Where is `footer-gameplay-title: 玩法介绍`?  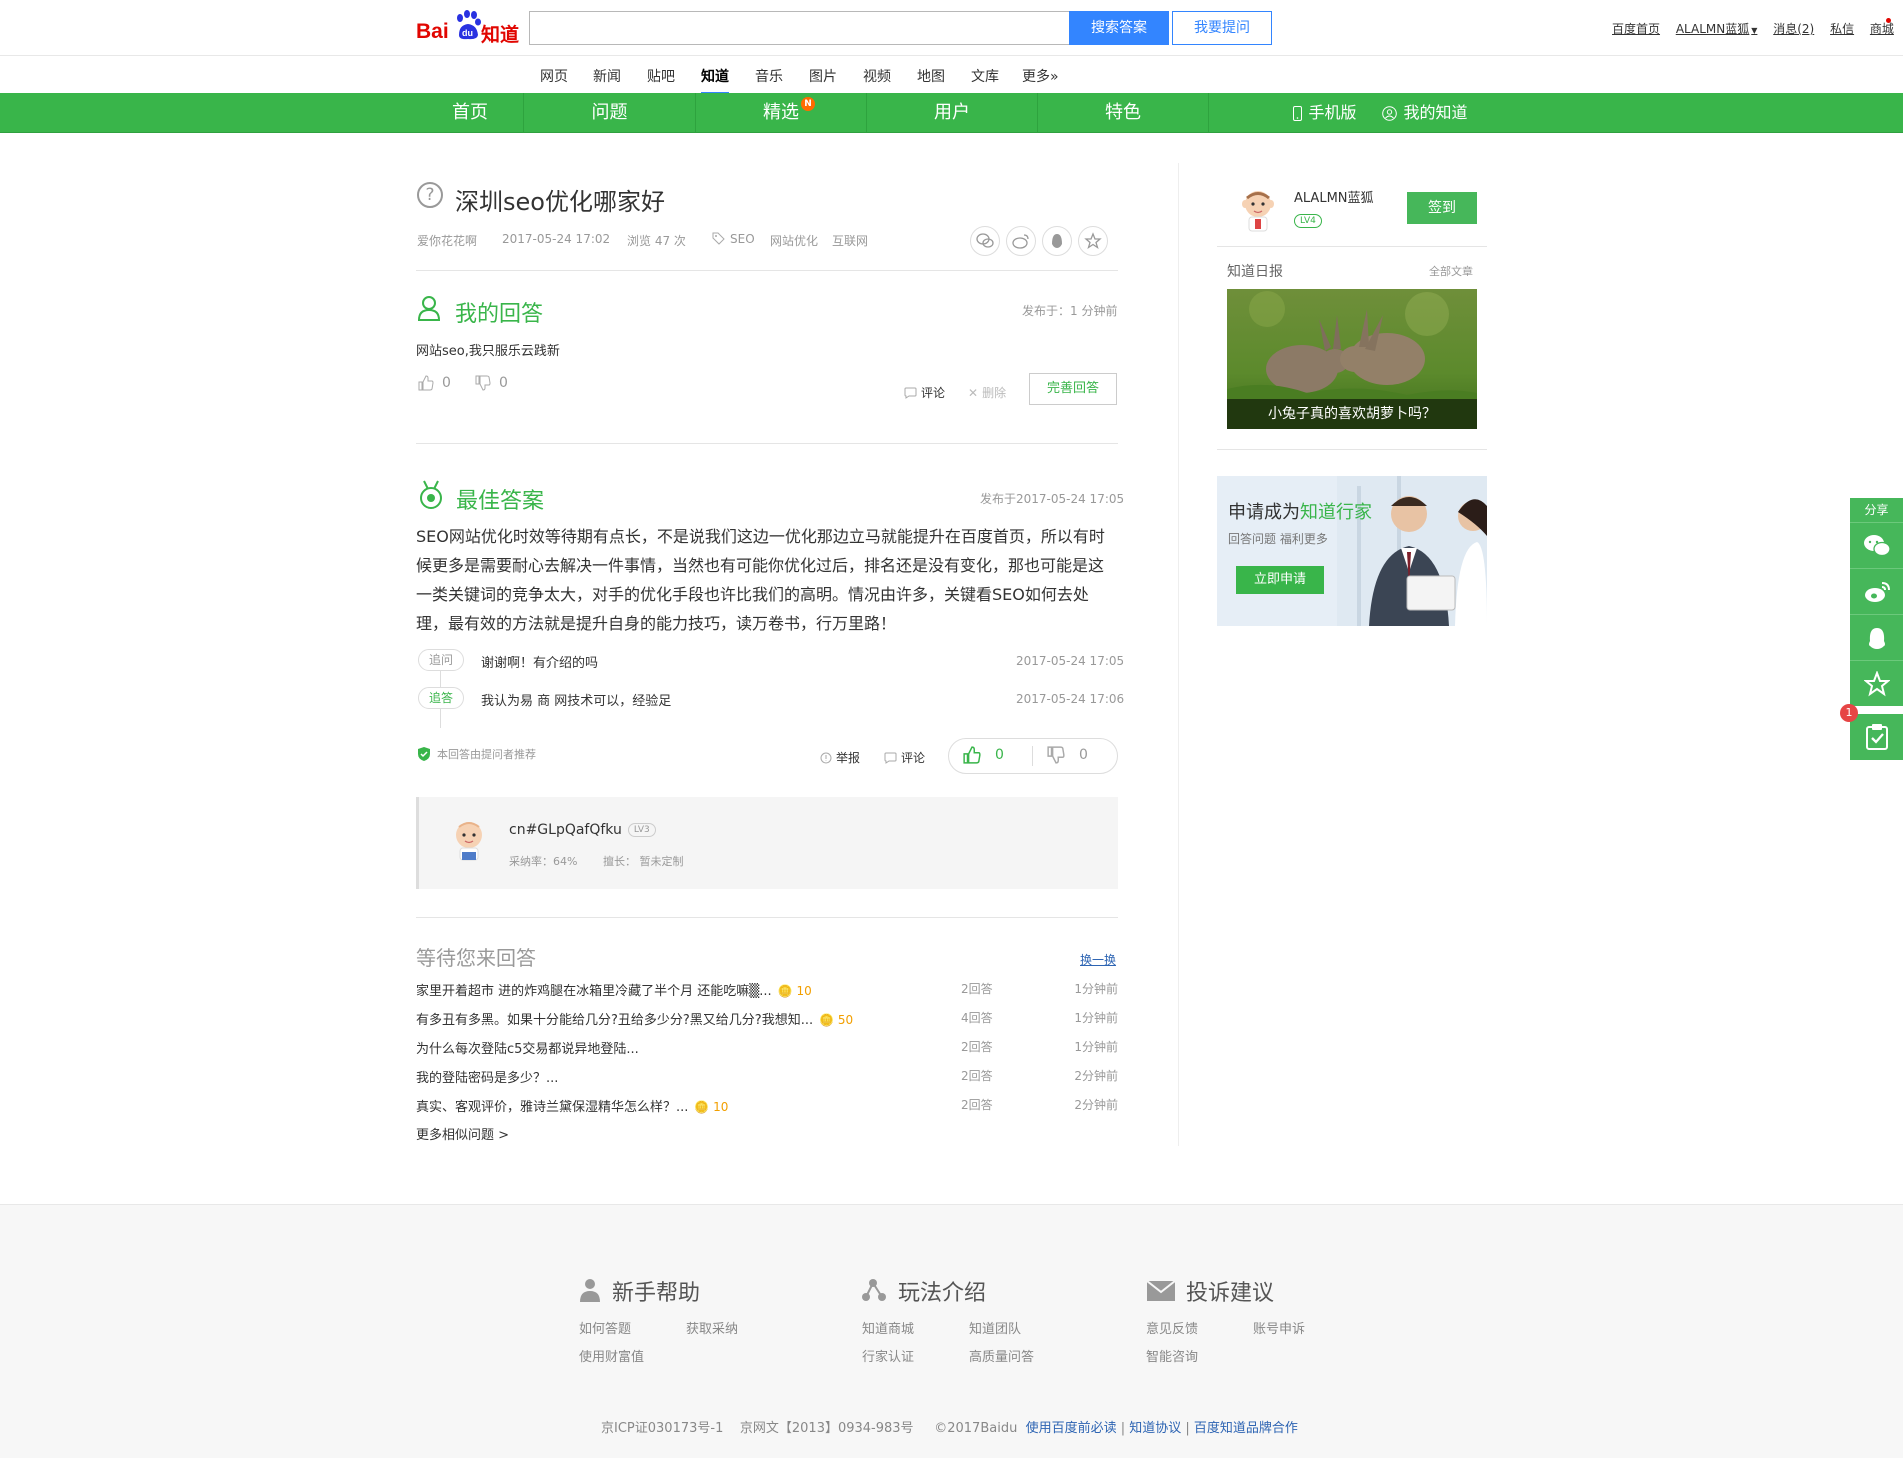
footer-gameplay-title: 玩法介绍 is located at coordinates (942, 1293).